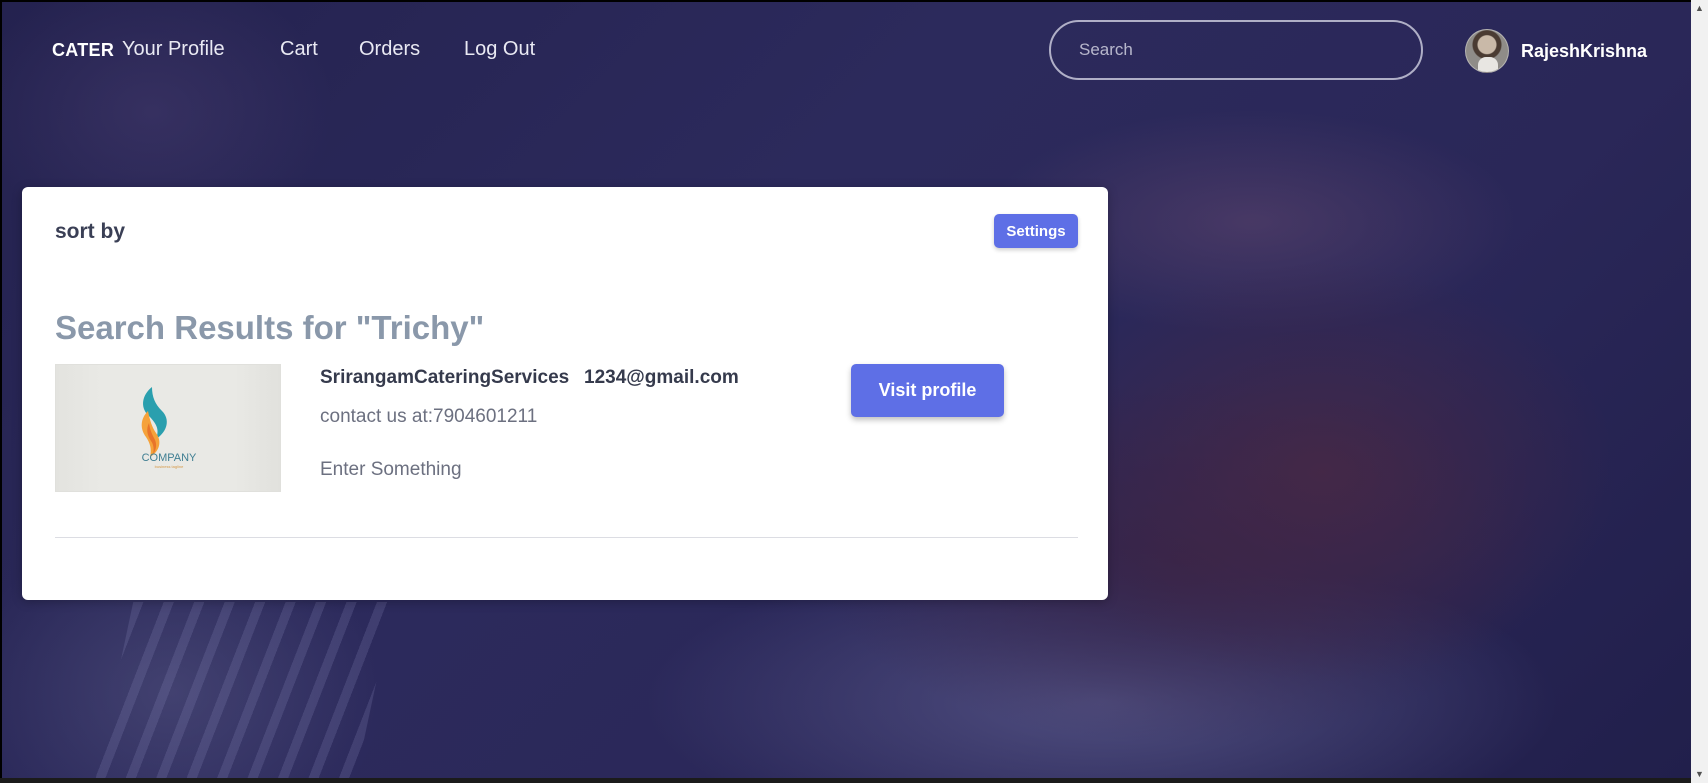  I want to click on avatar, so click(1487, 51).